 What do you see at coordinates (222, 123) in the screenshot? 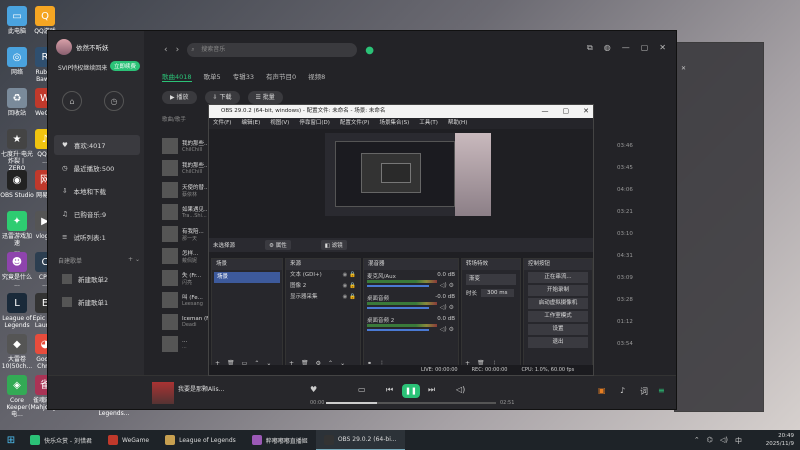
I see `obs-menu-item: 文件(F)` at bounding box center [222, 123].